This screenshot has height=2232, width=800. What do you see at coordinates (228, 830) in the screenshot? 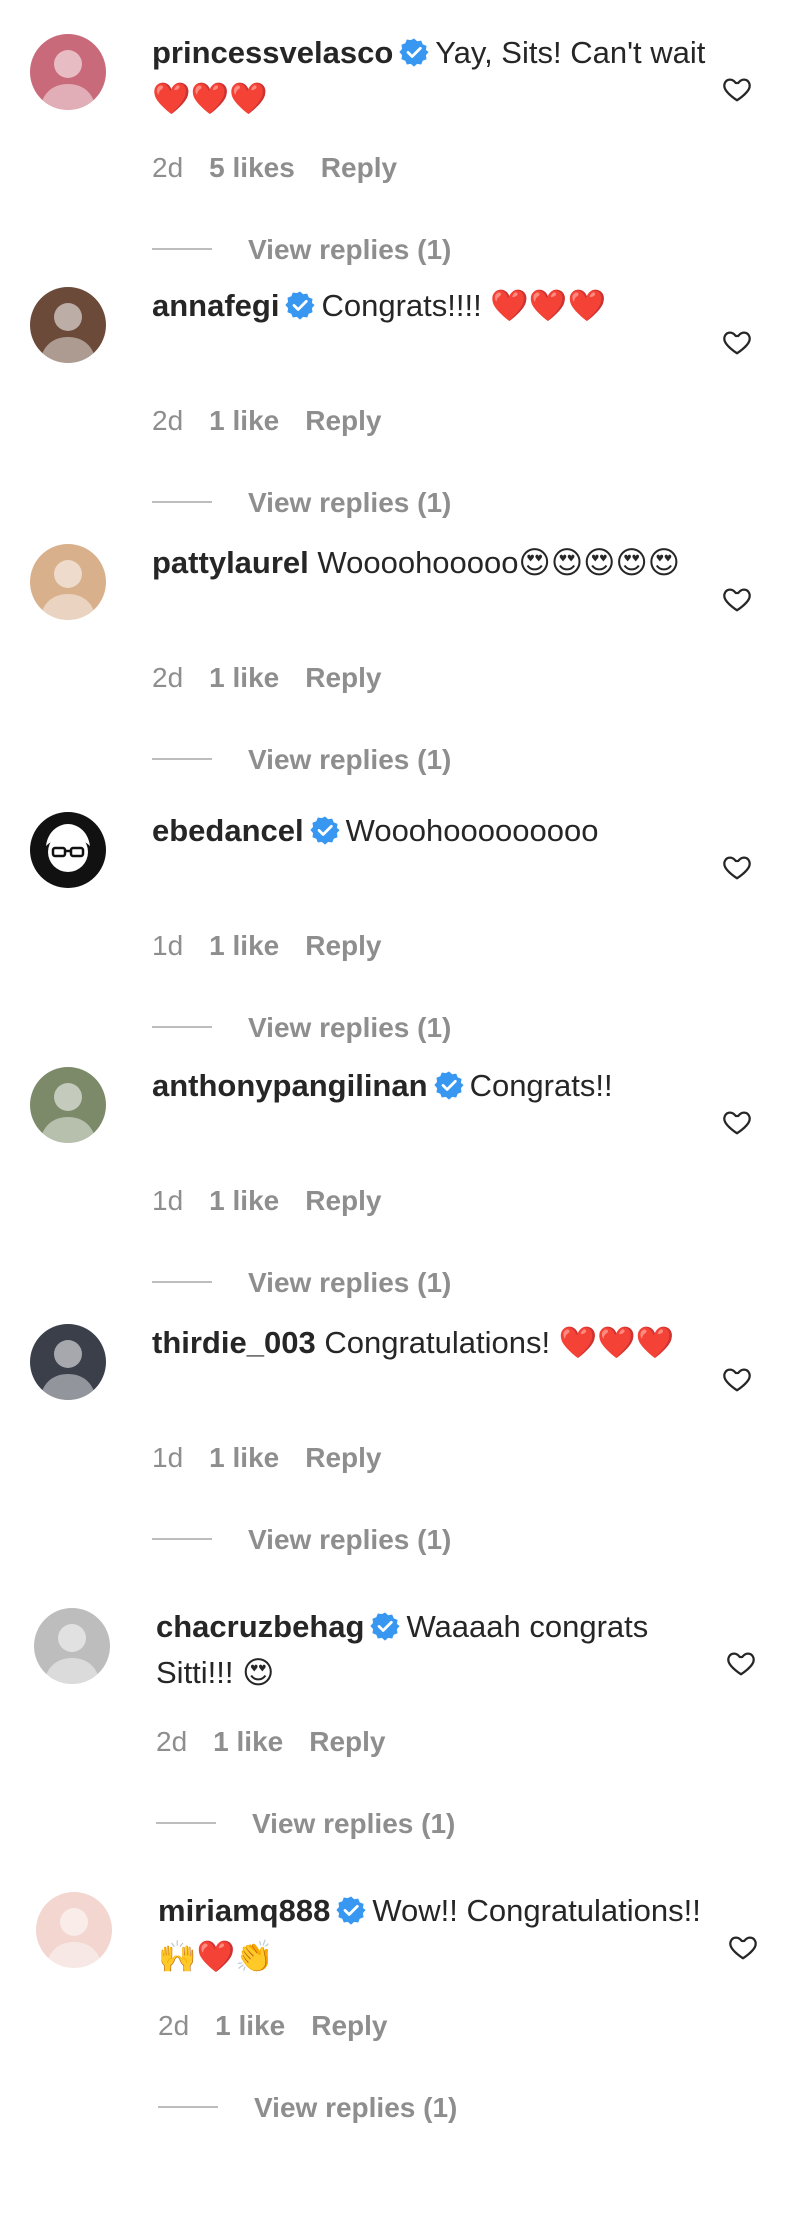
I see `comment-username: ebedancel` at bounding box center [228, 830].